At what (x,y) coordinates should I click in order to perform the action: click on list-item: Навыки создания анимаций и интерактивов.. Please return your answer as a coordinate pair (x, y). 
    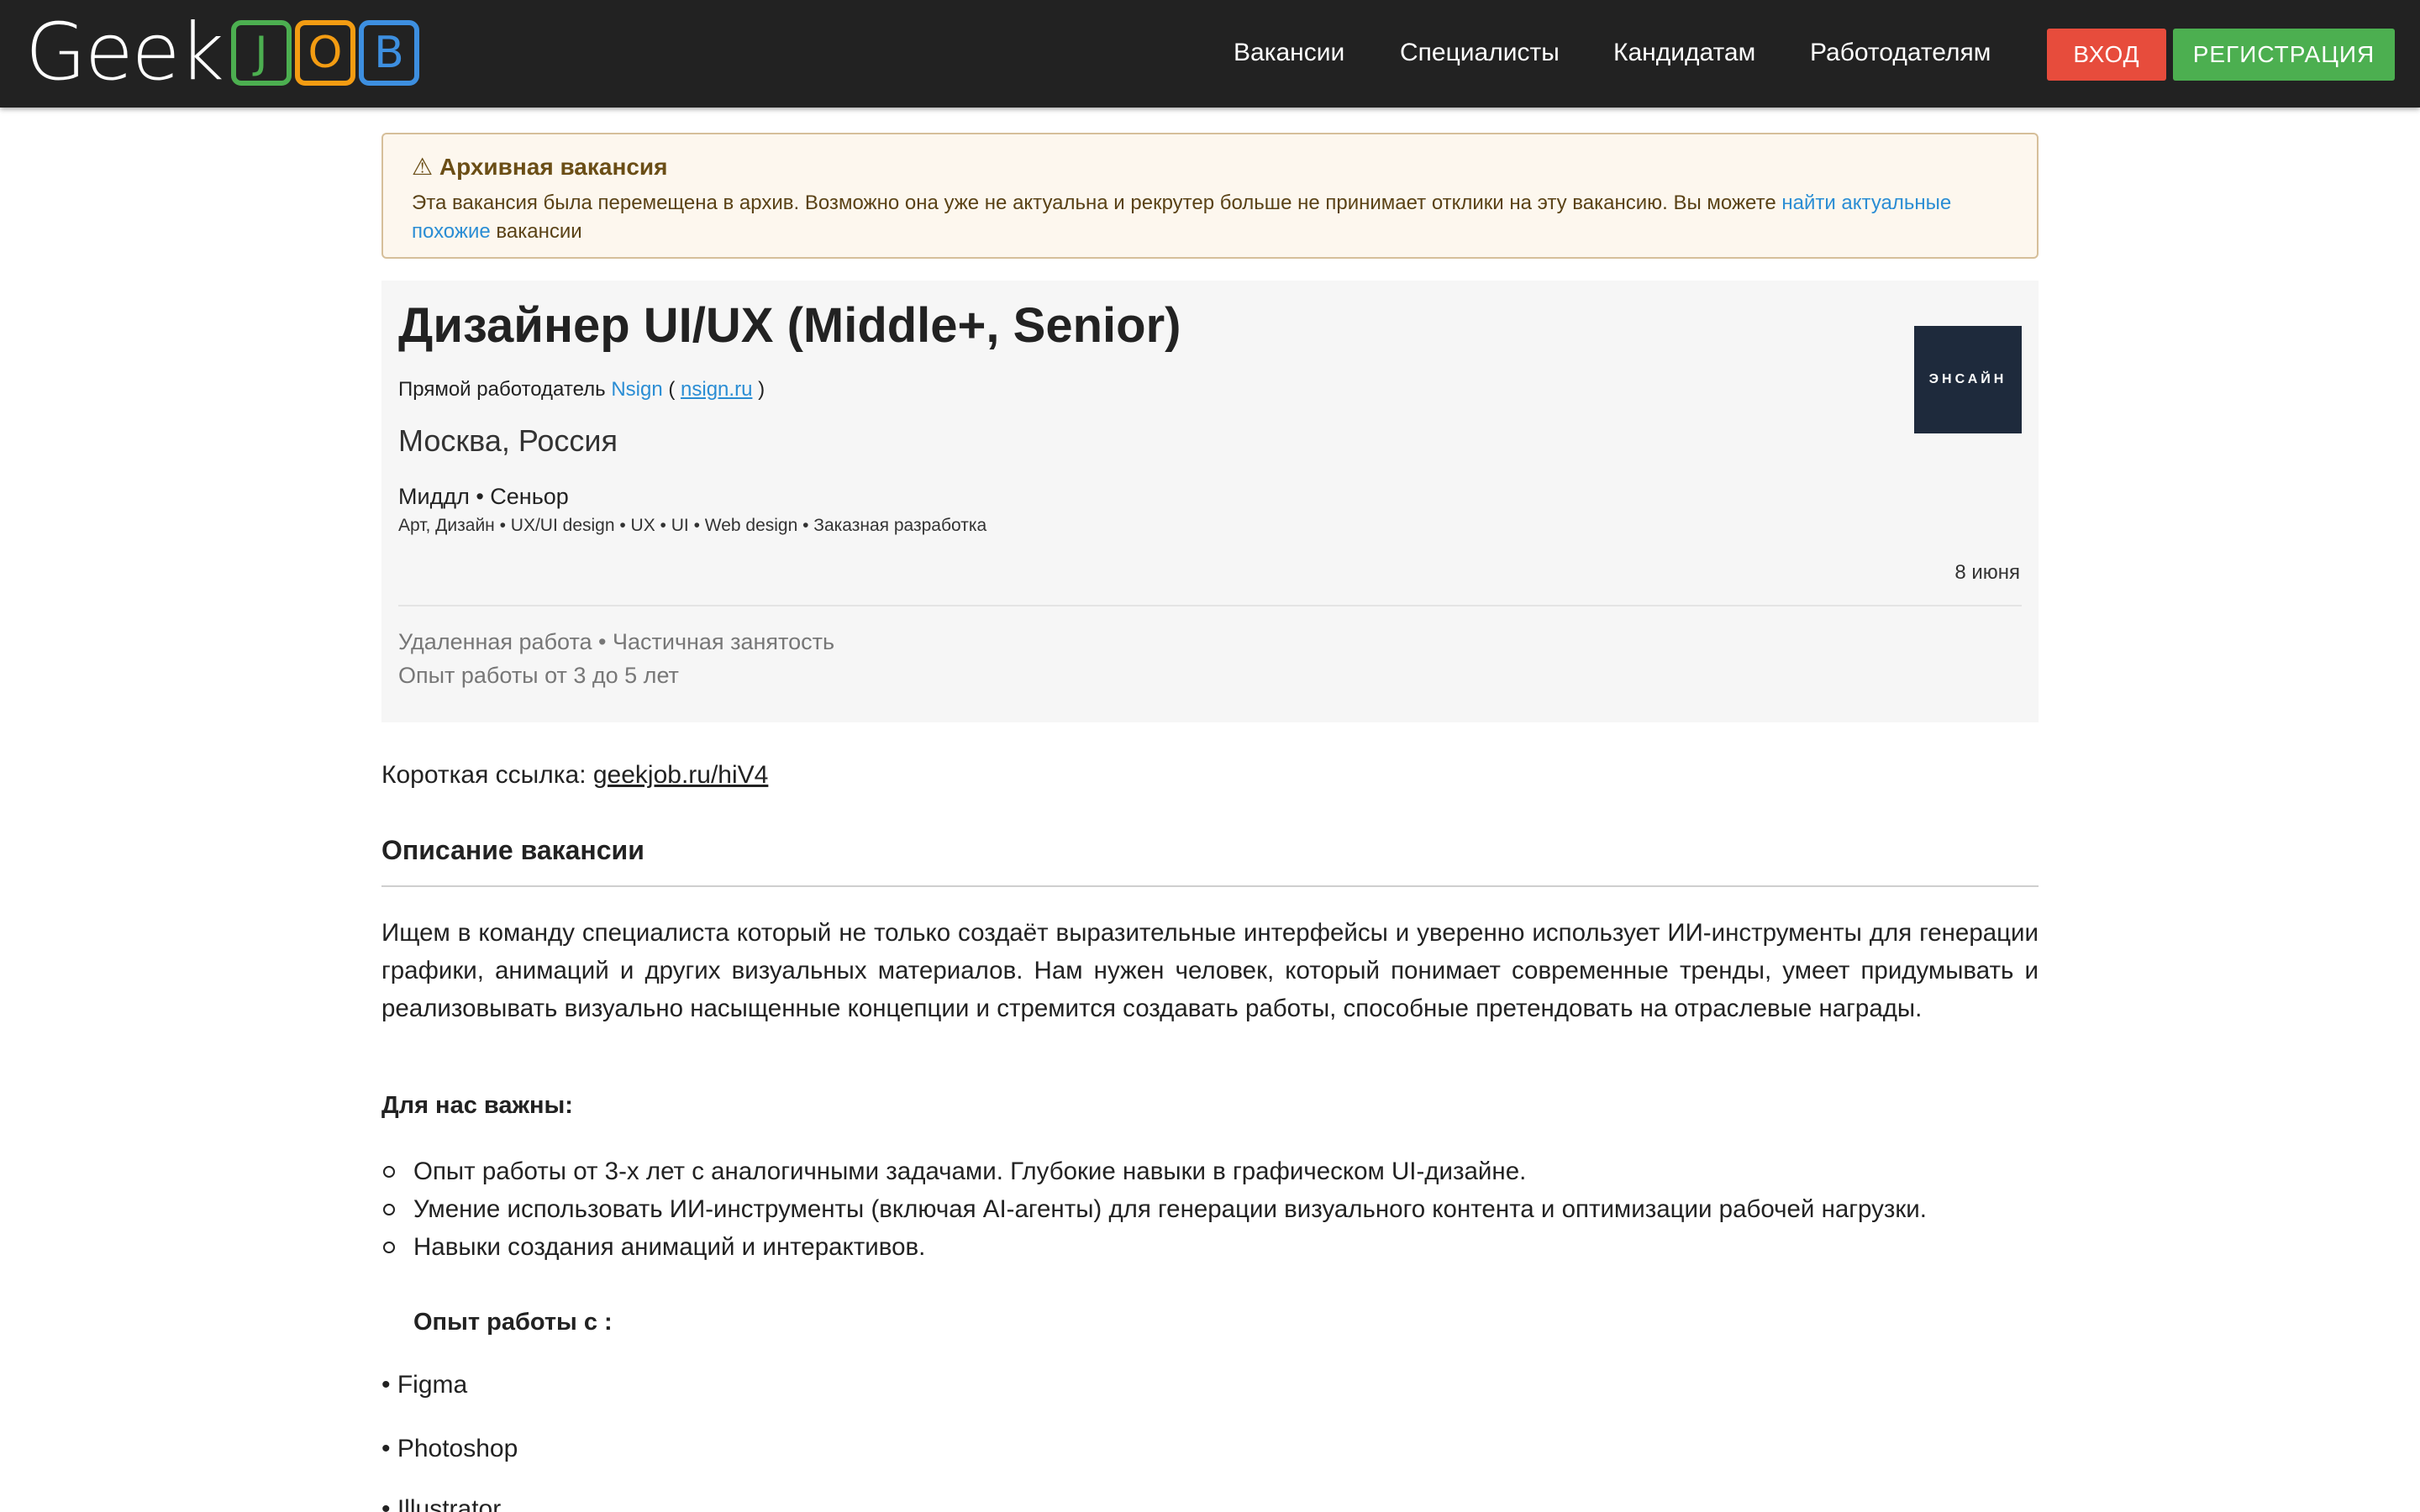
    Looking at the image, I should click on (1222, 1247).